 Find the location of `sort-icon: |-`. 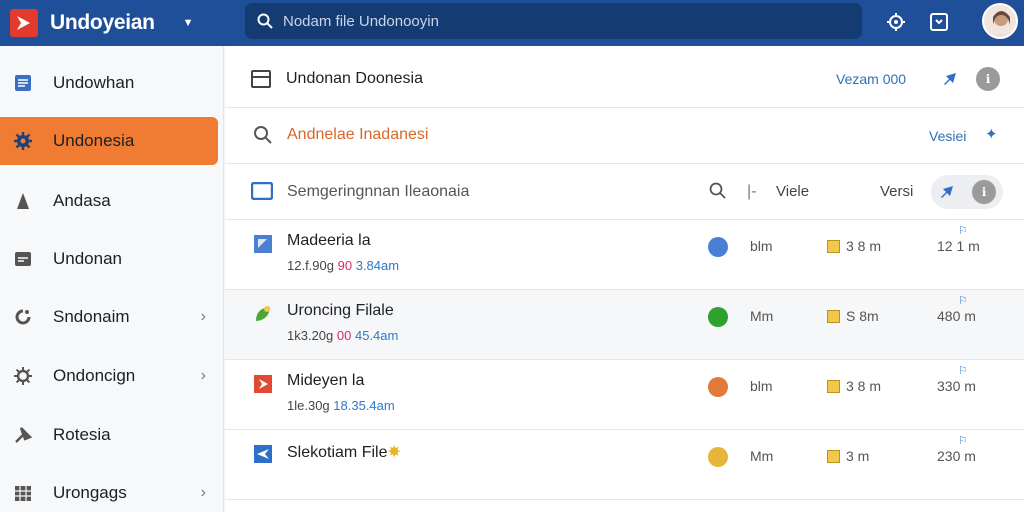

sort-icon: |- is located at coordinates (751, 192).